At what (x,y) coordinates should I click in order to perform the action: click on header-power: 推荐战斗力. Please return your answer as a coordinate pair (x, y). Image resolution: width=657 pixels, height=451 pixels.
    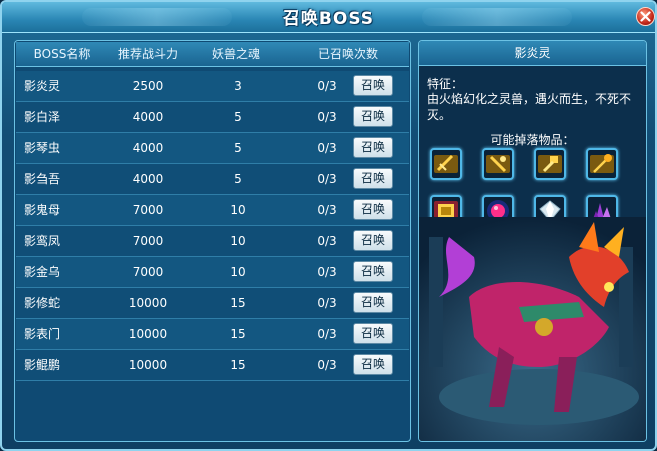
    Looking at the image, I should click on (147, 54).